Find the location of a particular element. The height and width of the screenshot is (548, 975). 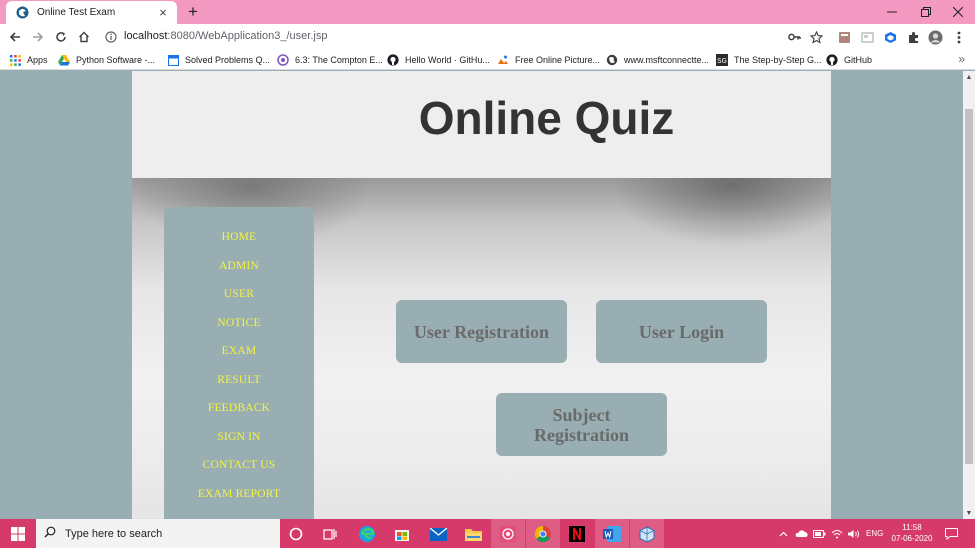

nav-admin: ADMIN is located at coordinates (239, 266).